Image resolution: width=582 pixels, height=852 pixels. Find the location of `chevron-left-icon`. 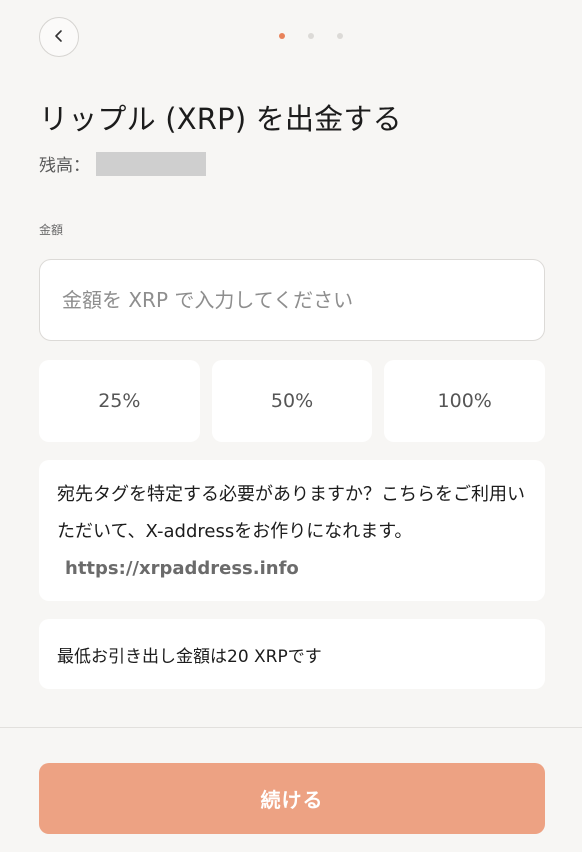

chevron-left-icon is located at coordinates (59, 37).